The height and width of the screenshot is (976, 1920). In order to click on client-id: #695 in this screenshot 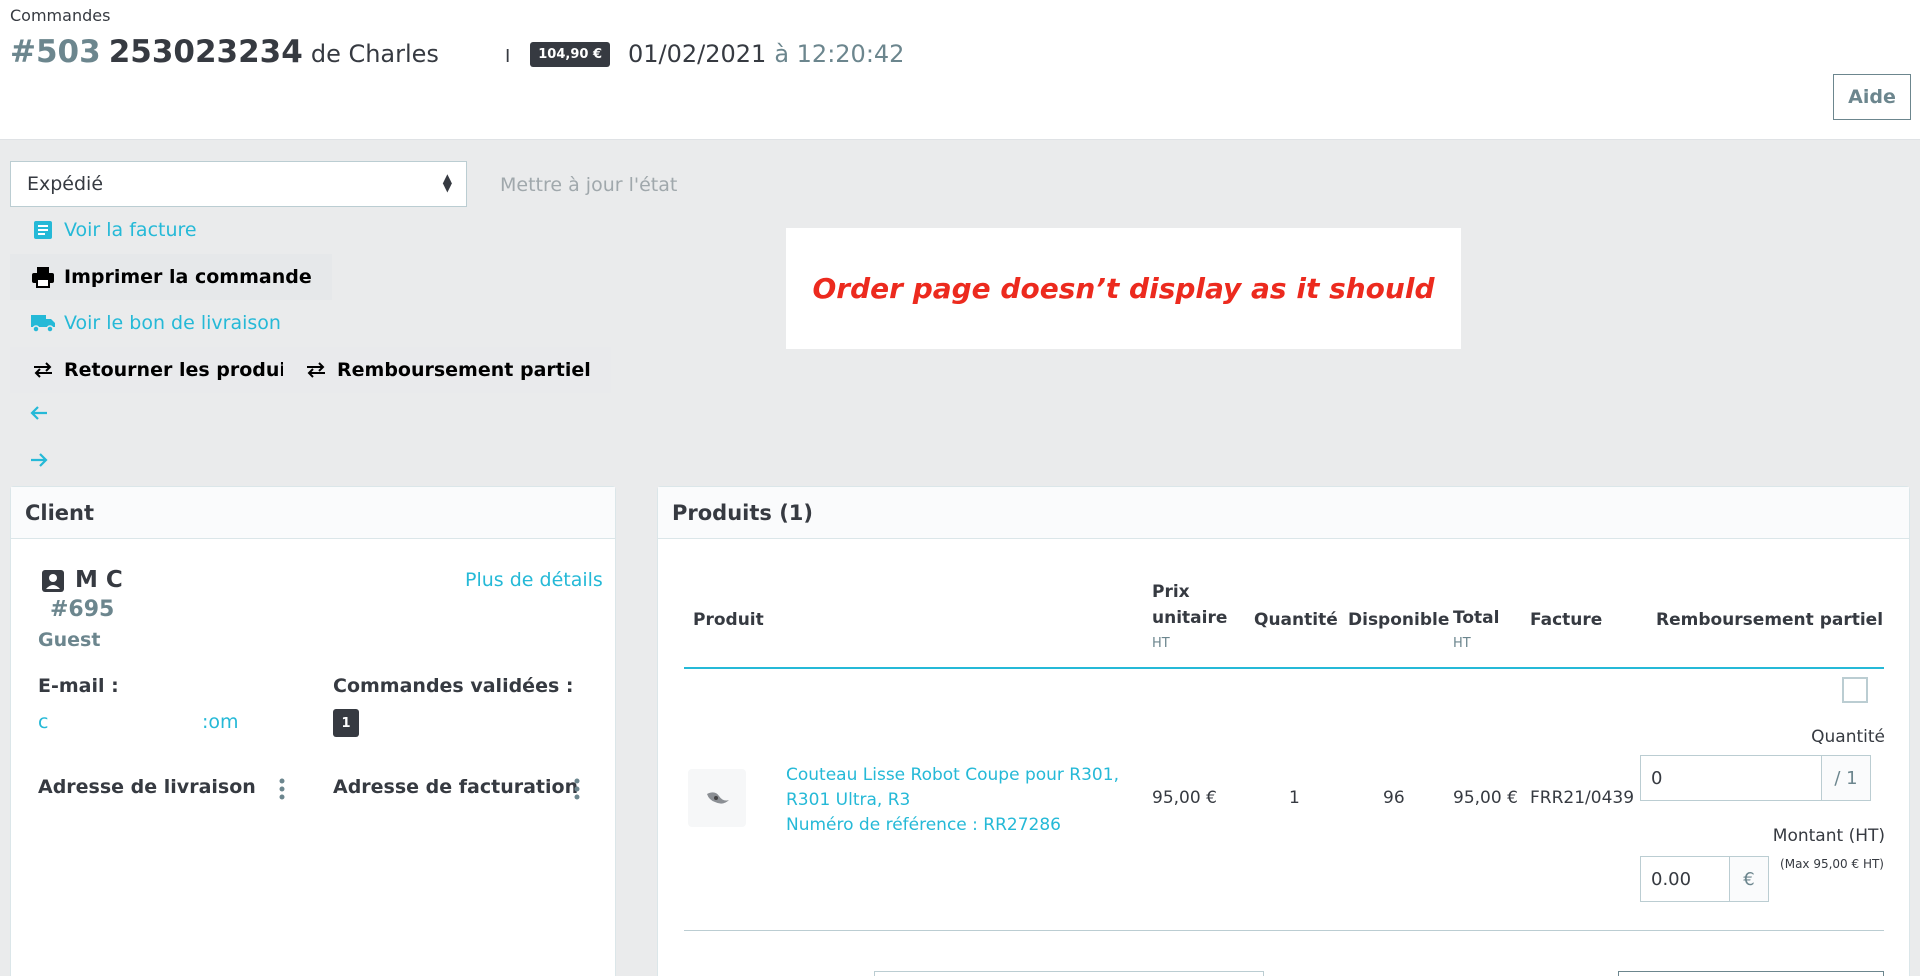, I will do `click(82, 609)`.